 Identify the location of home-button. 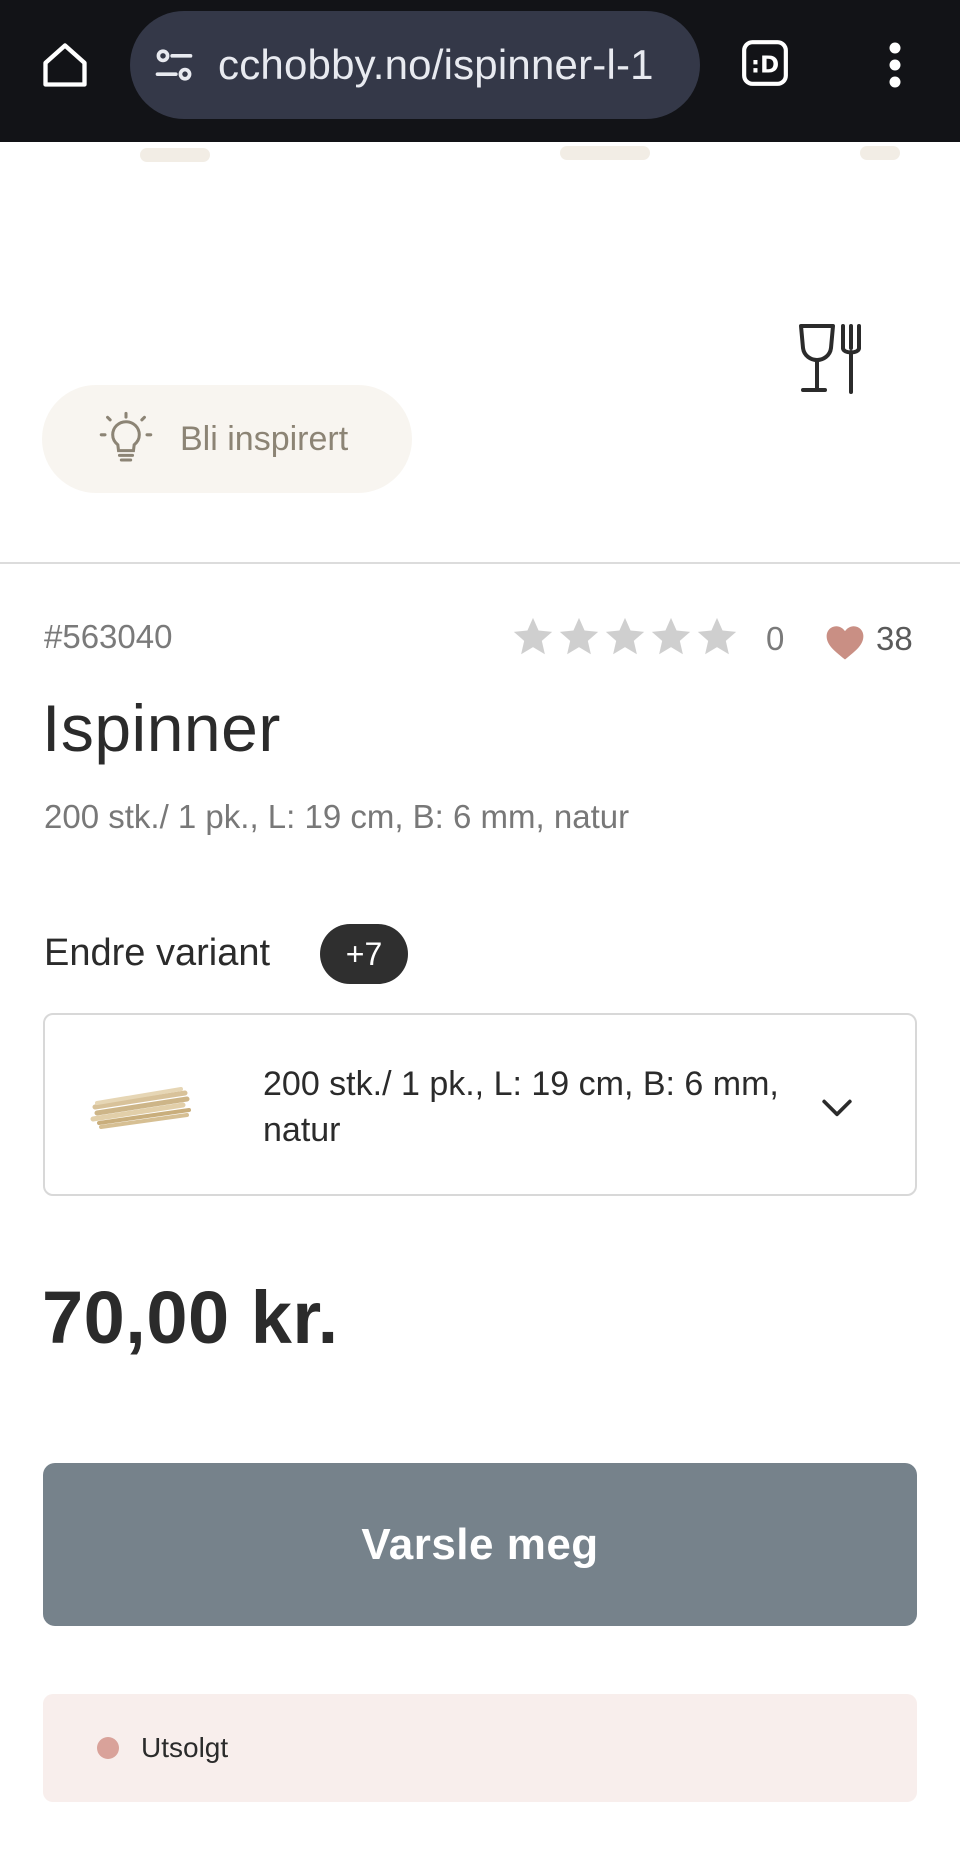
(65, 65).